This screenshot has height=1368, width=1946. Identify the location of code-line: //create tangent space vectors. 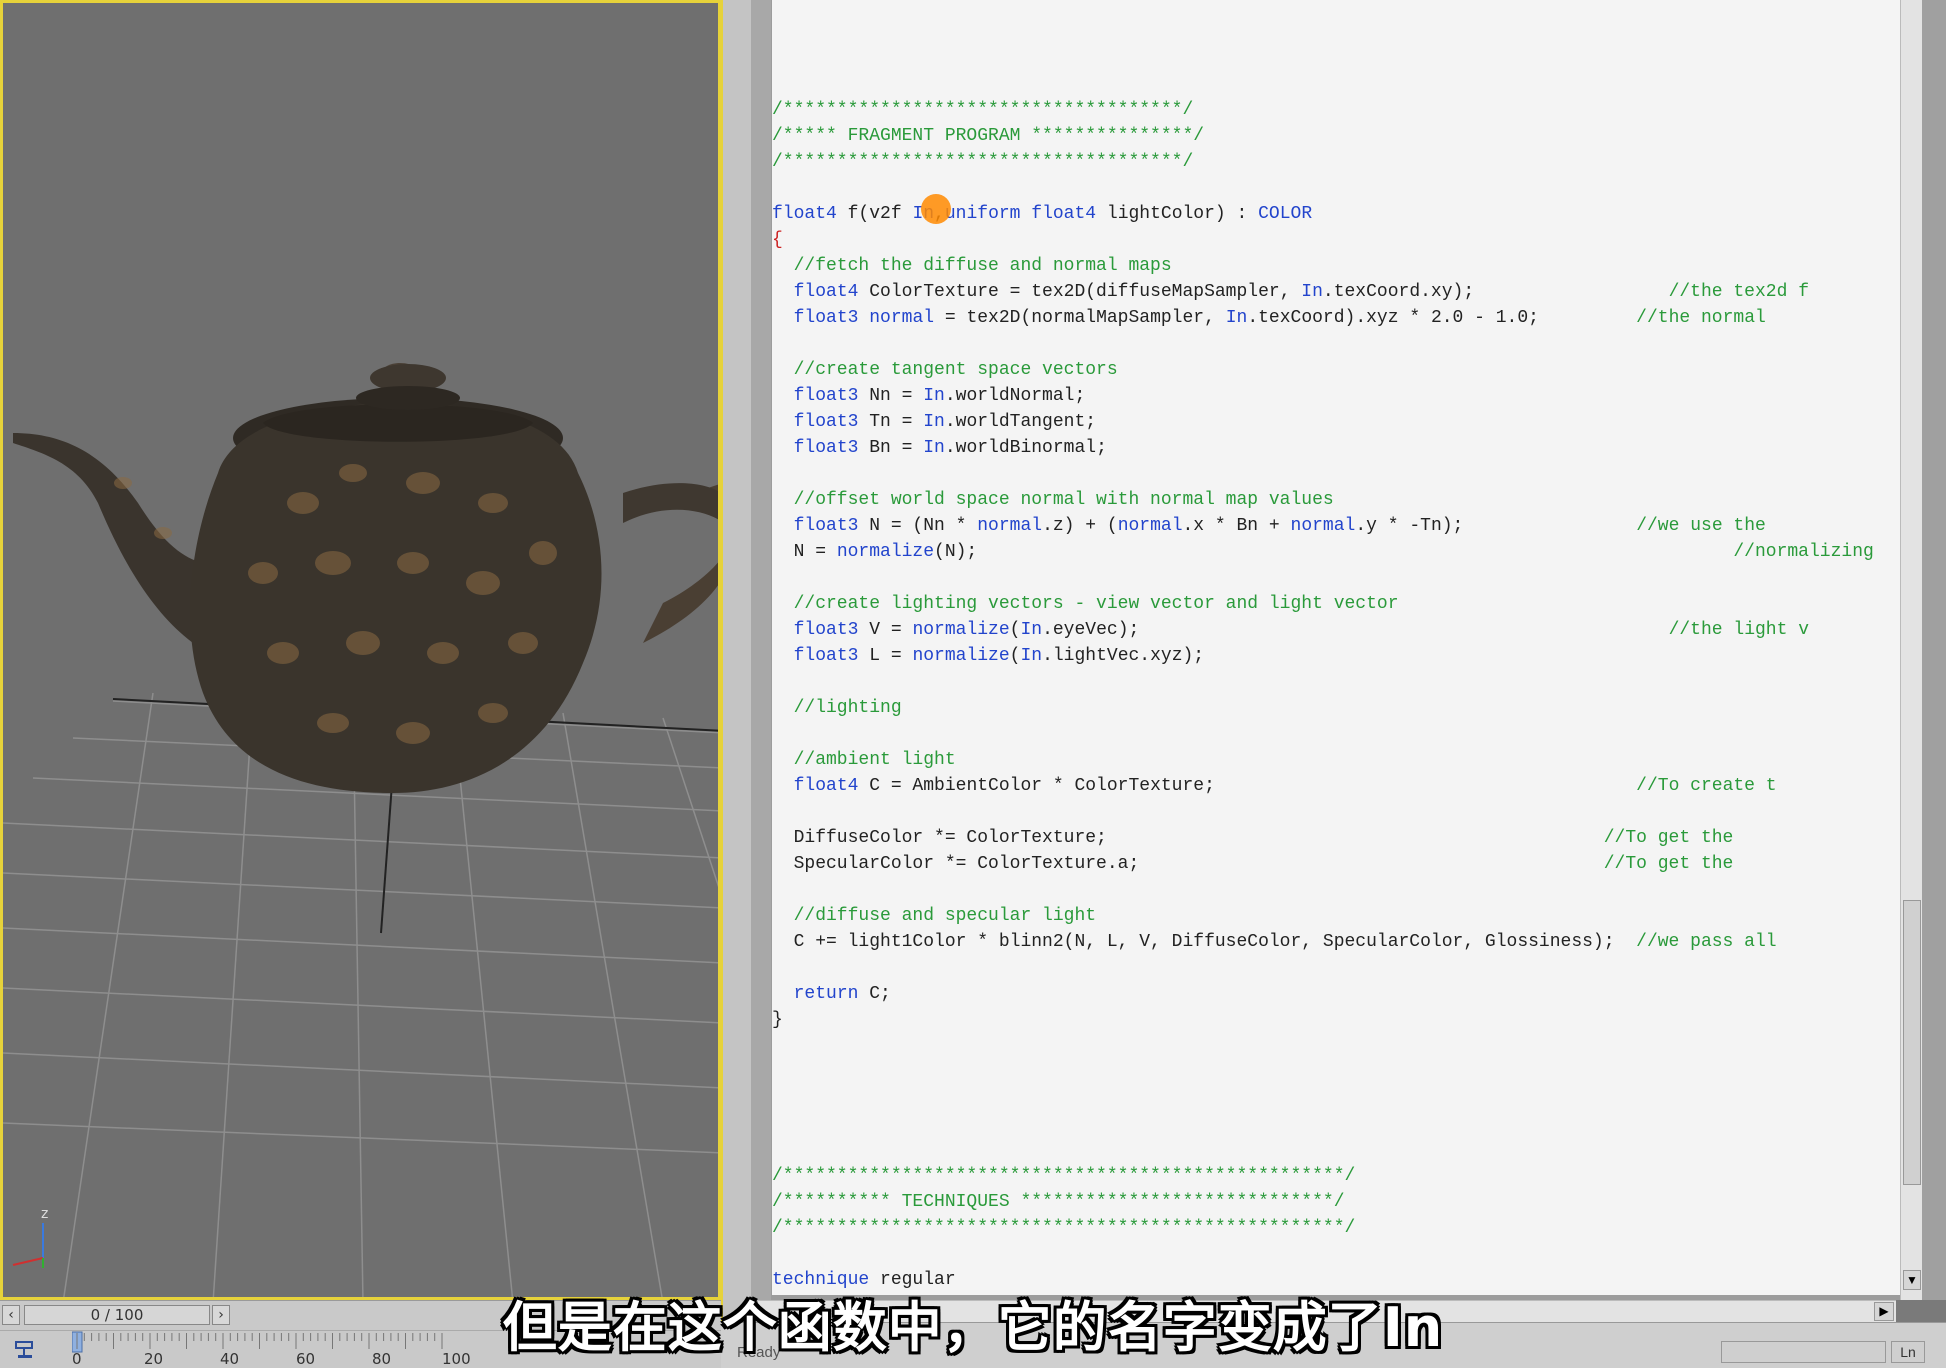
(1323, 370).